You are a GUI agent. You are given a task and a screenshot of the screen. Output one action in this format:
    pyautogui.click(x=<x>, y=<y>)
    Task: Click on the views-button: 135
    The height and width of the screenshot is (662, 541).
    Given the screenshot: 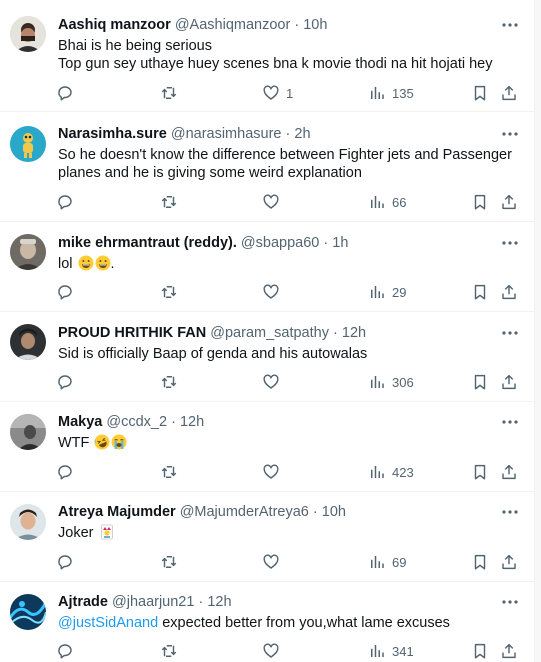 What is the action you would take?
    pyautogui.click(x=391, y=93)
    